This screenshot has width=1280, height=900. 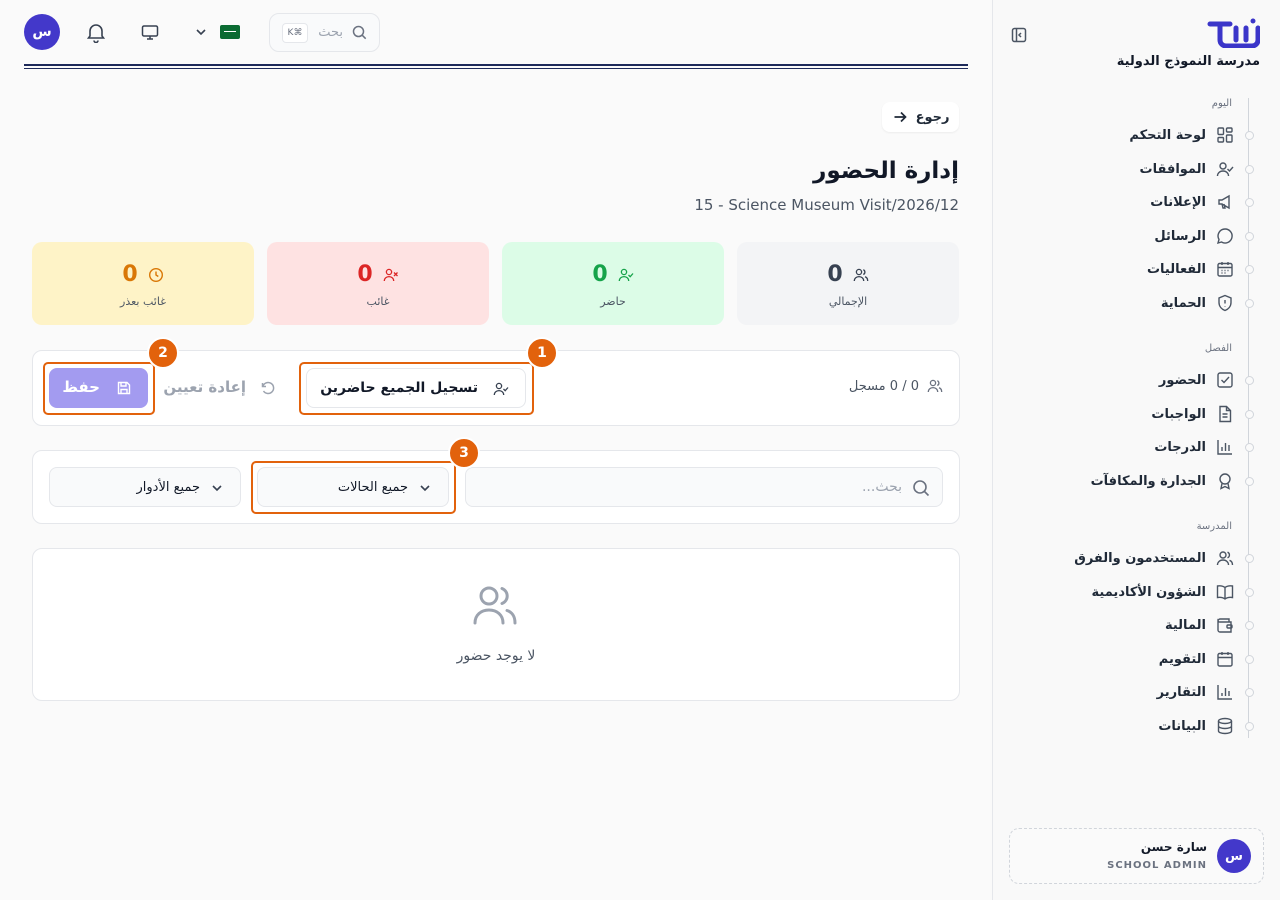 What do you see at coordinates (1019, 35) in the screenshot?
I see `sidebar-collapse-icon` at bounding box center [1019, 35].